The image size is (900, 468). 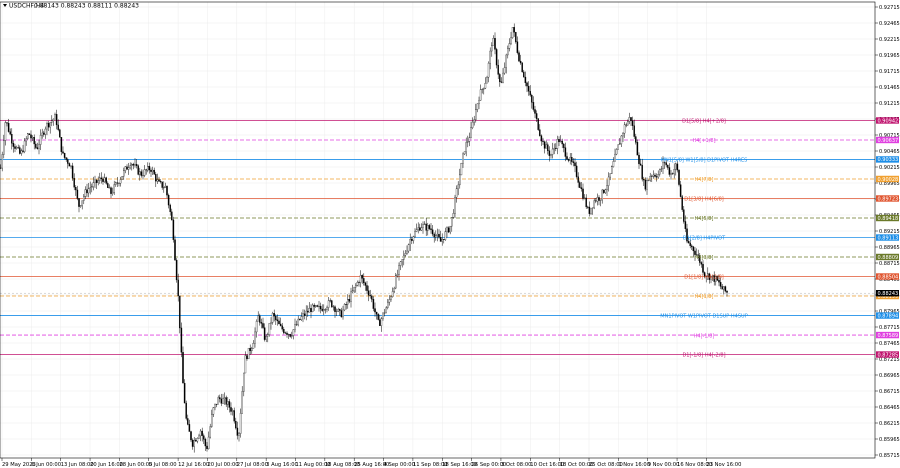 I want to click on level-price-tag-text: 0.90942, so click(x=888, y=121).